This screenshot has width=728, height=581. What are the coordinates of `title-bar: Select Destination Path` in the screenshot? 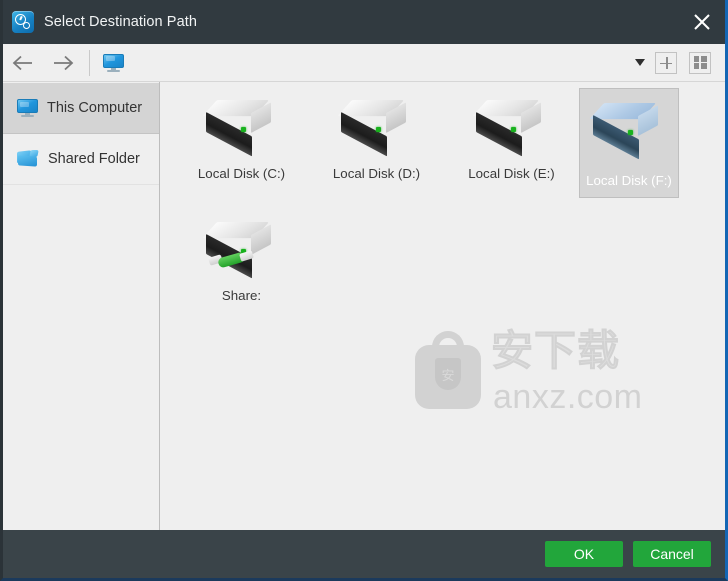 It's located at (364, 22).